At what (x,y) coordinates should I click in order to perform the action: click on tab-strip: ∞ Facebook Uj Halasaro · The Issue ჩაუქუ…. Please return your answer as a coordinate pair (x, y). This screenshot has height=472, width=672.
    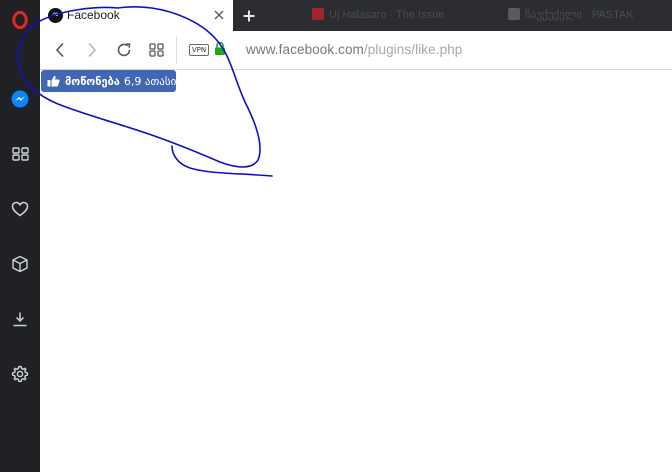
    Looking at the image, I should click on (356, 15).